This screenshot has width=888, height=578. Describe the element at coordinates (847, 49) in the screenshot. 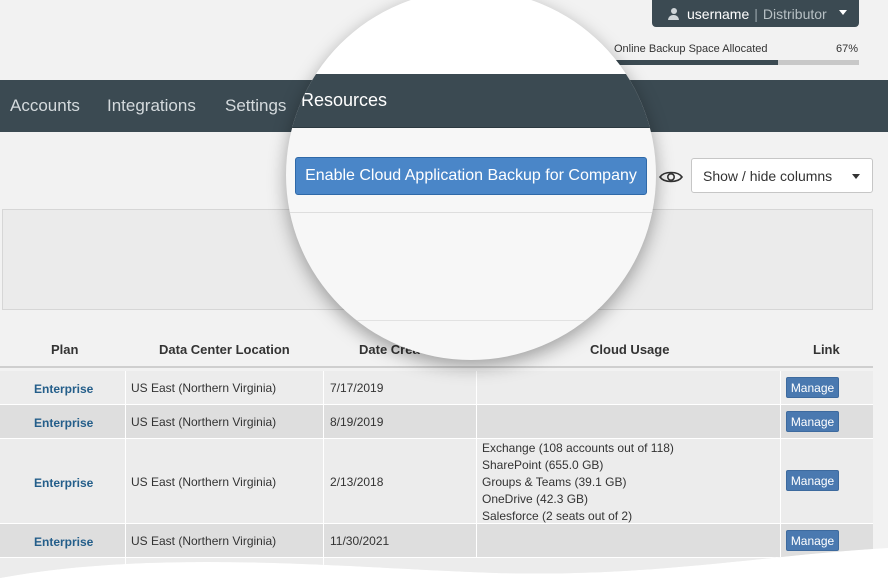

I see `backup-space-percent: 67%` at that location.